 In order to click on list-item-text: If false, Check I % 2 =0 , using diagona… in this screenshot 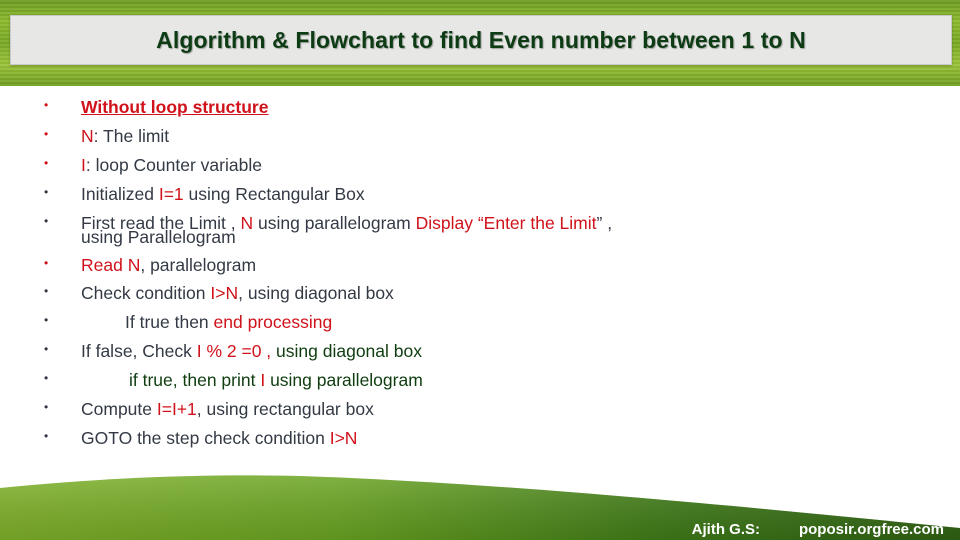, I will do `click(251, 351)`.